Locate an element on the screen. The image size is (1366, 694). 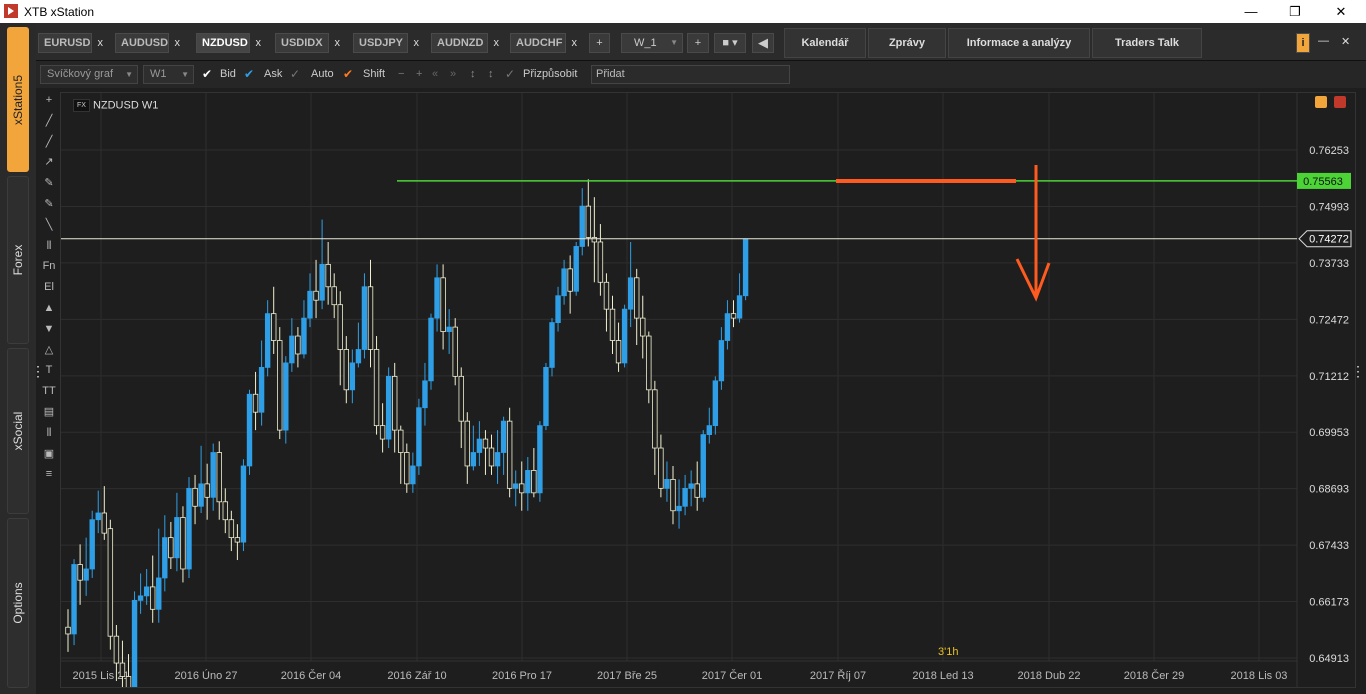
bid-label: Bid is located at coordinates (228, 74).